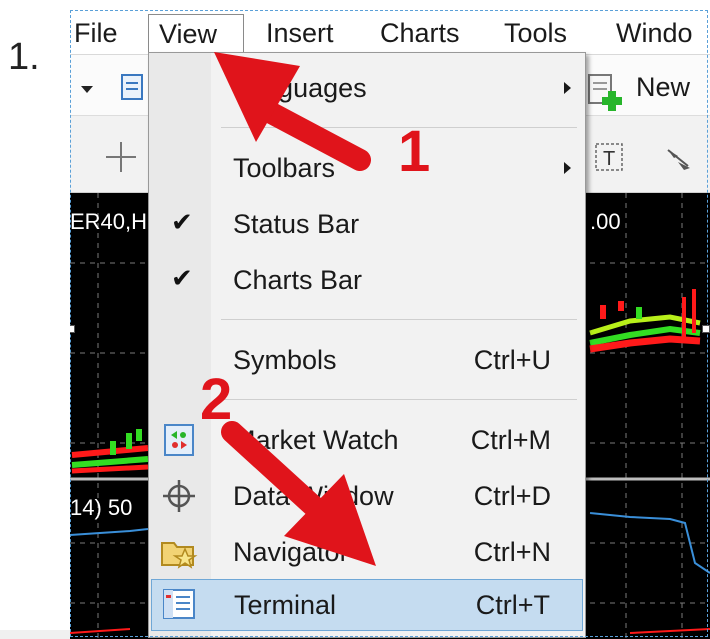 This screenshot has width=710, height=639. What do you see at coordinates (179, 555) in the screenshot?
I see `navigator-folder-icon` at bounding box center [179, 555].